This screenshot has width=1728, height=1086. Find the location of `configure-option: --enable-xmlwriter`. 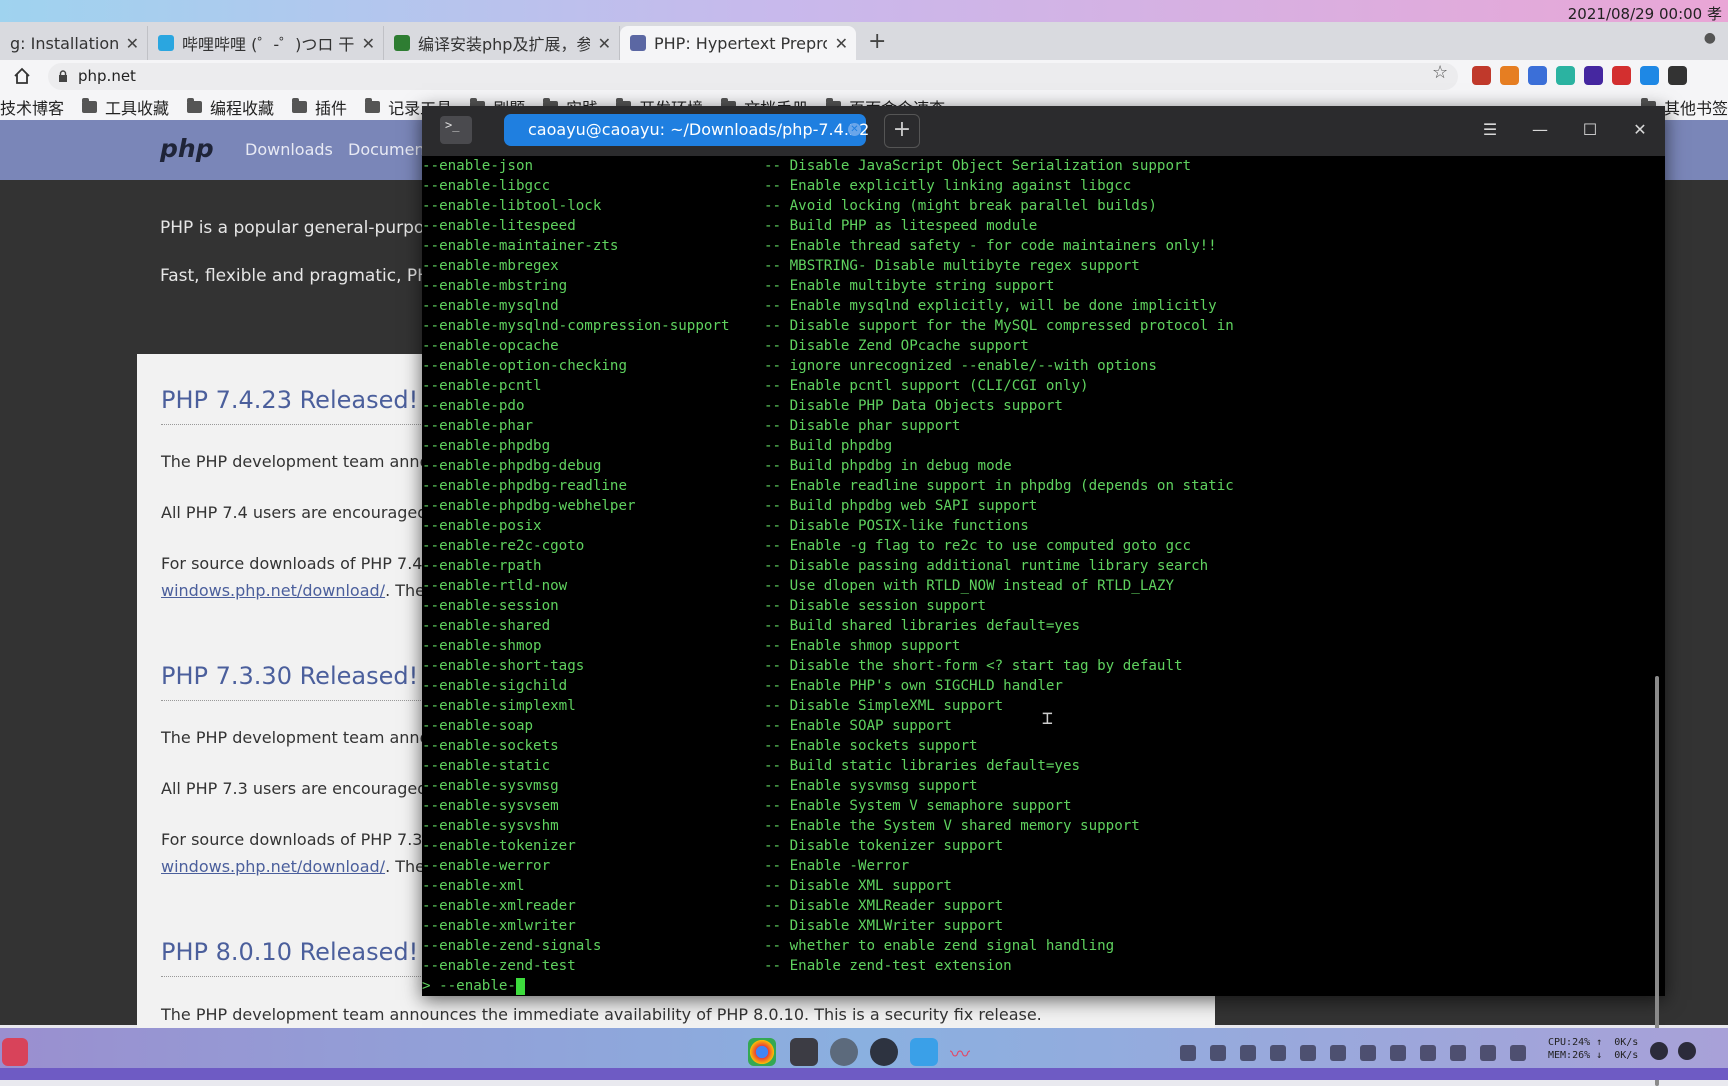

configure-option: --enable-xmlwriter is located at coordinates (499, 926).